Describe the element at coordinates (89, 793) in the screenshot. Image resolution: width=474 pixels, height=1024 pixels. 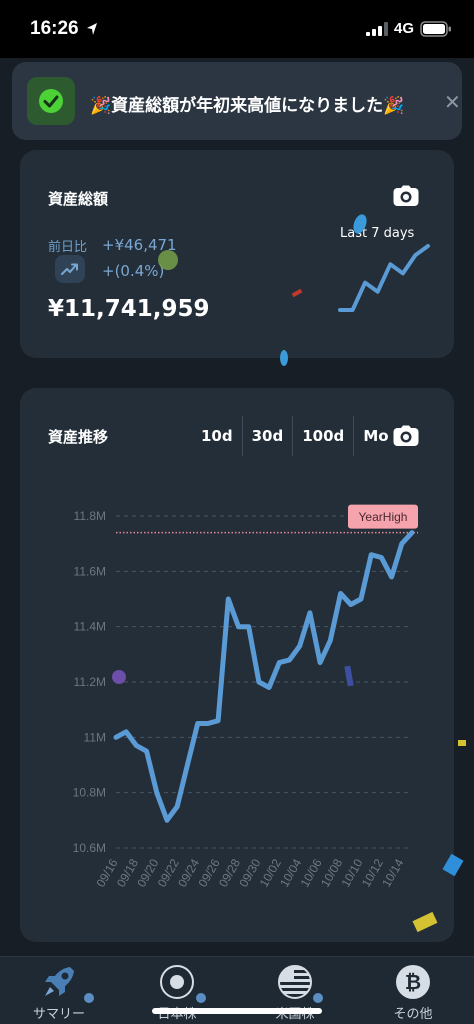
I see `y-tick-label: 10.8M` at that location.